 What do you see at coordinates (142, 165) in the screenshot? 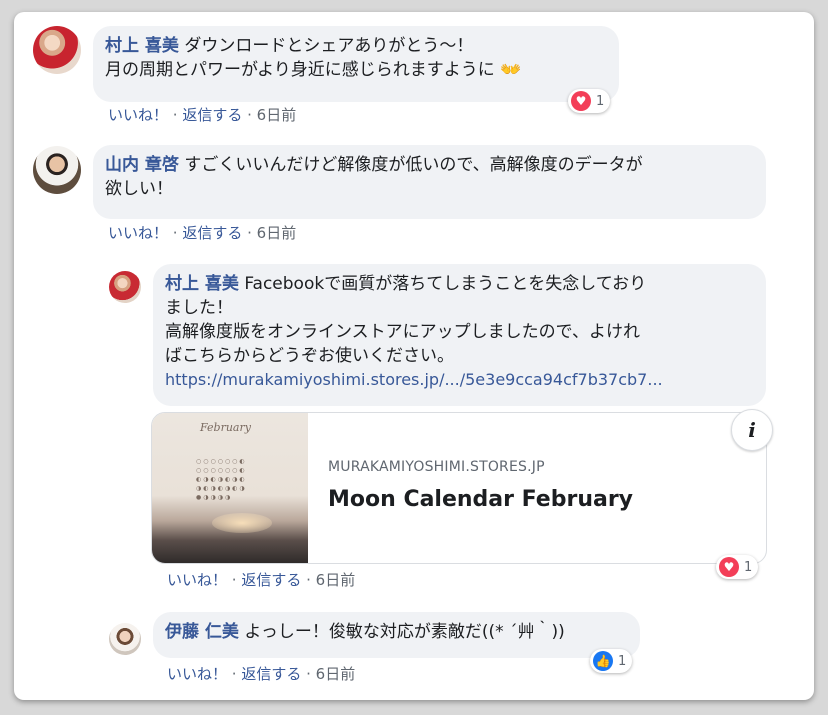
I see `comment-author: 山内 章啓` at bounding box center [142, 165].